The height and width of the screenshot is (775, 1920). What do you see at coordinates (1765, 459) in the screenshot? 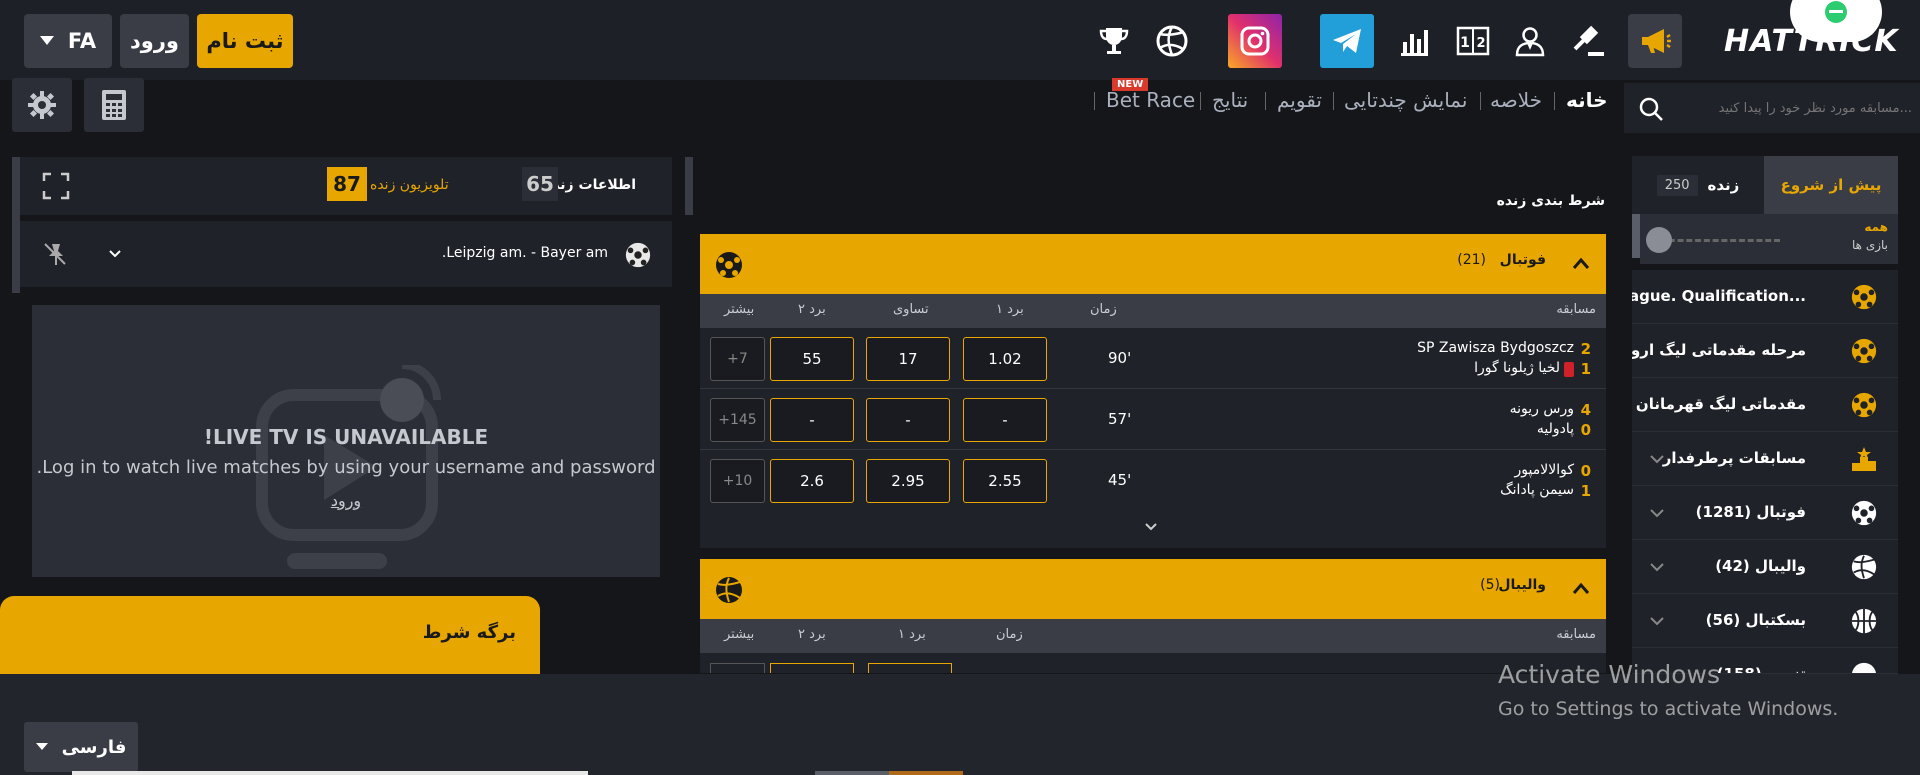
I see `sidebar-item: مسابقات پرطرفدار` at bounding box center [1765, 459].